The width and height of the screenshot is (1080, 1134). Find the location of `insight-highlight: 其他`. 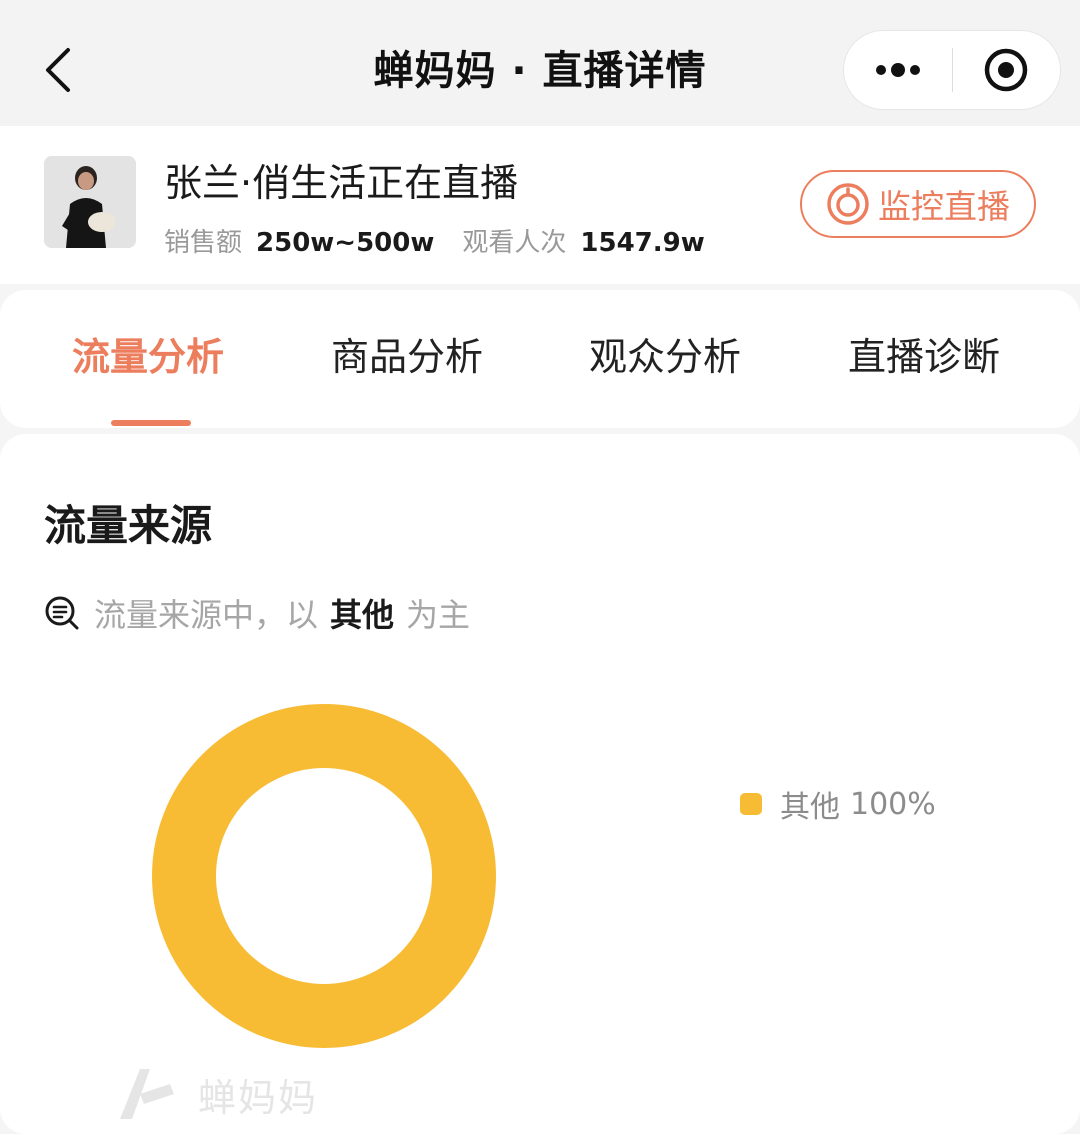

insight-highlight: 其他 is located at coordinates (362, 615).